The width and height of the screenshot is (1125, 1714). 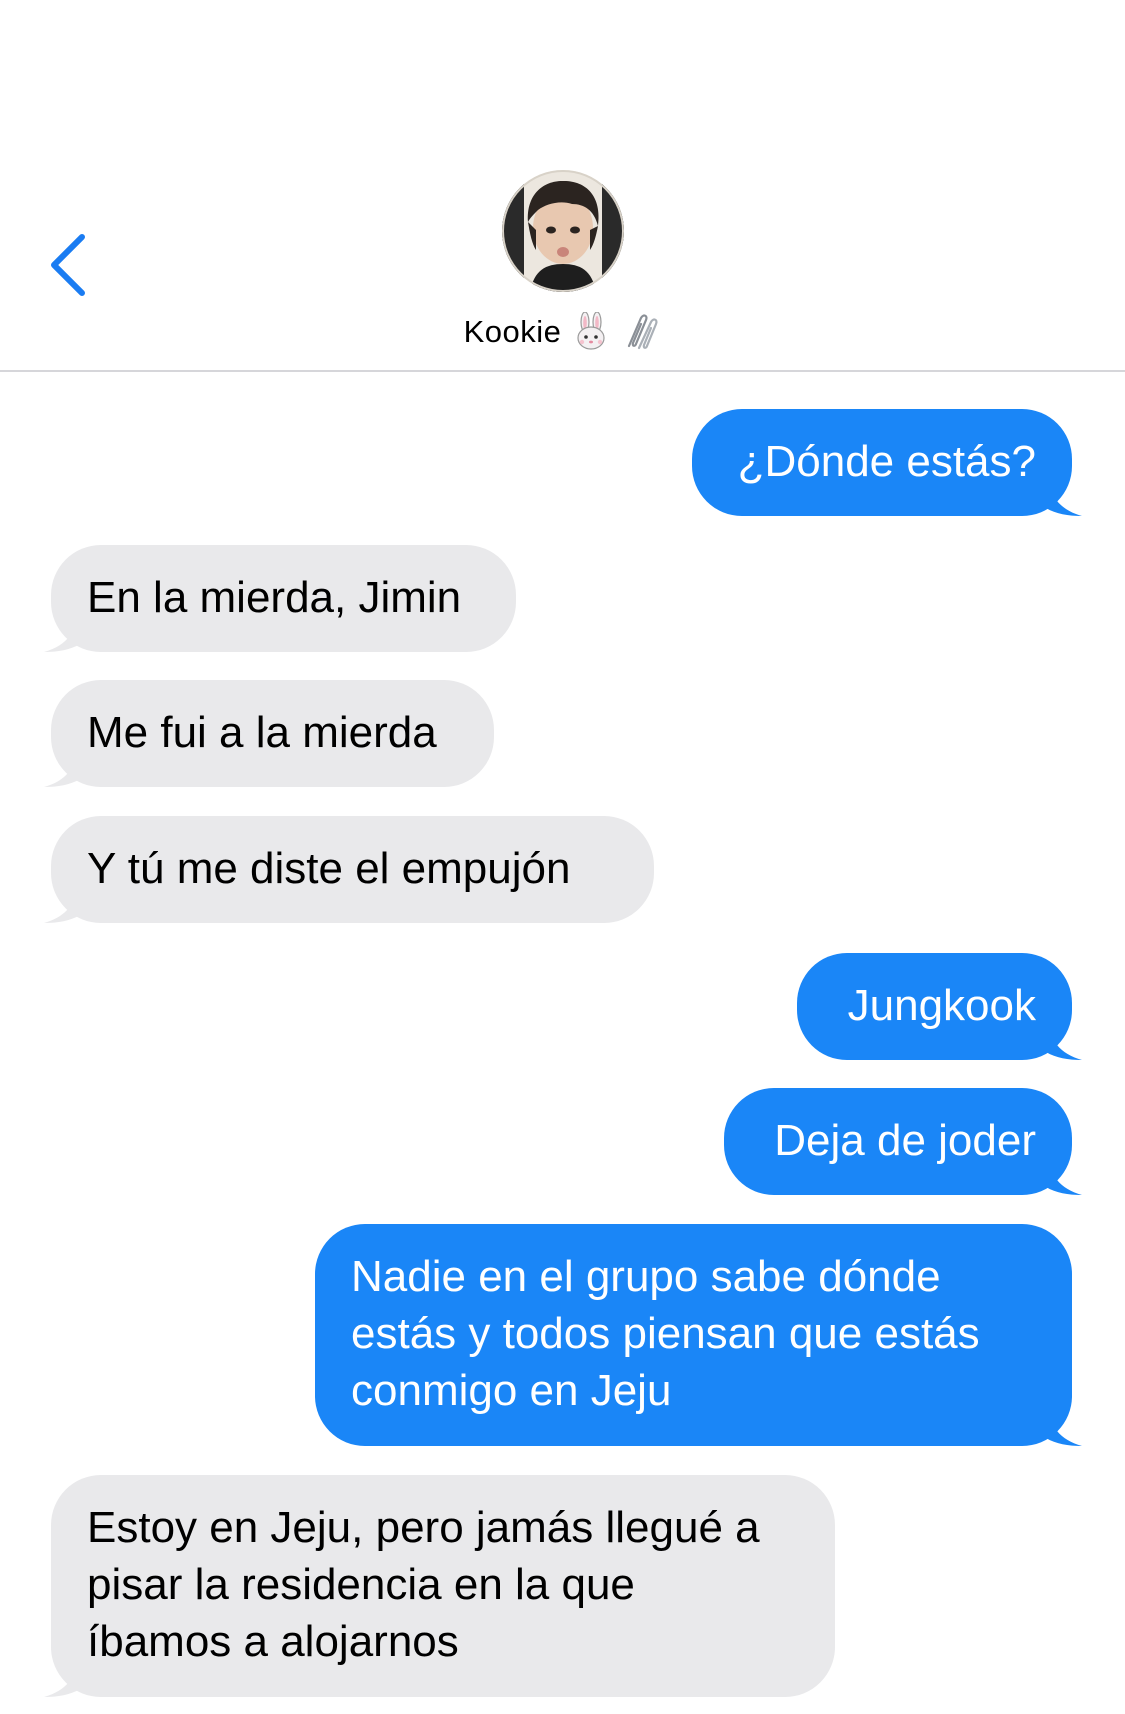 I want to click on chevron-left-icon, so click(x=68, y=265).